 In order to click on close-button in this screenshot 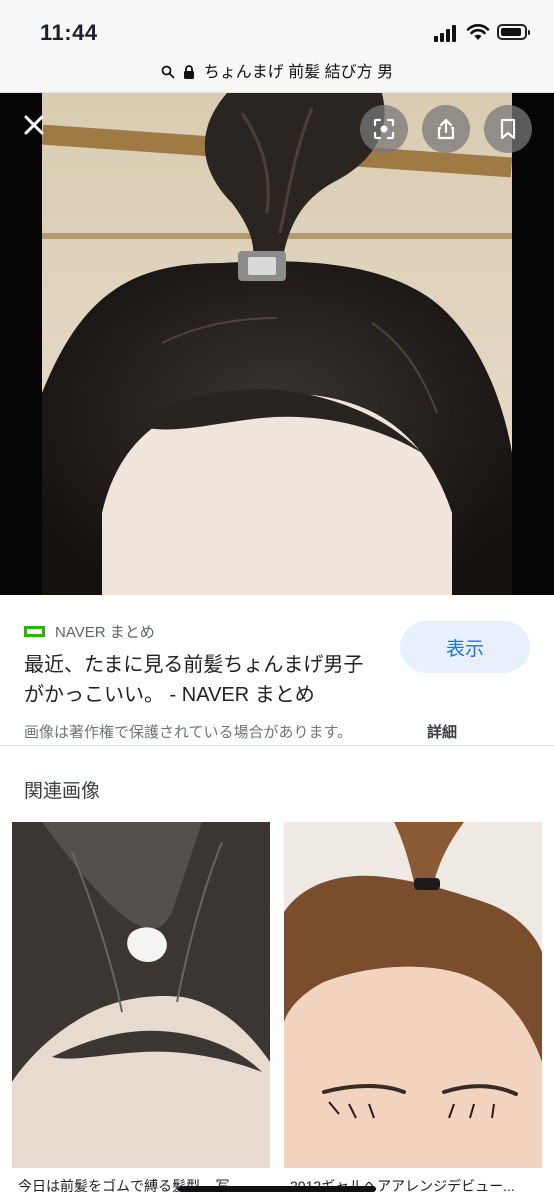, I will do `click(34, 125)`.